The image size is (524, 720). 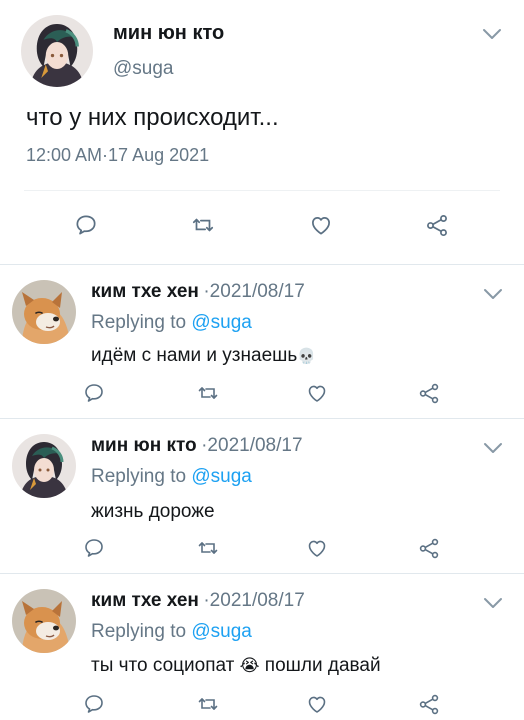 What do you see at coordinates (143, 69) in the screenshot?
I see `author-handle: @suga` at bounding box center [143, 69].